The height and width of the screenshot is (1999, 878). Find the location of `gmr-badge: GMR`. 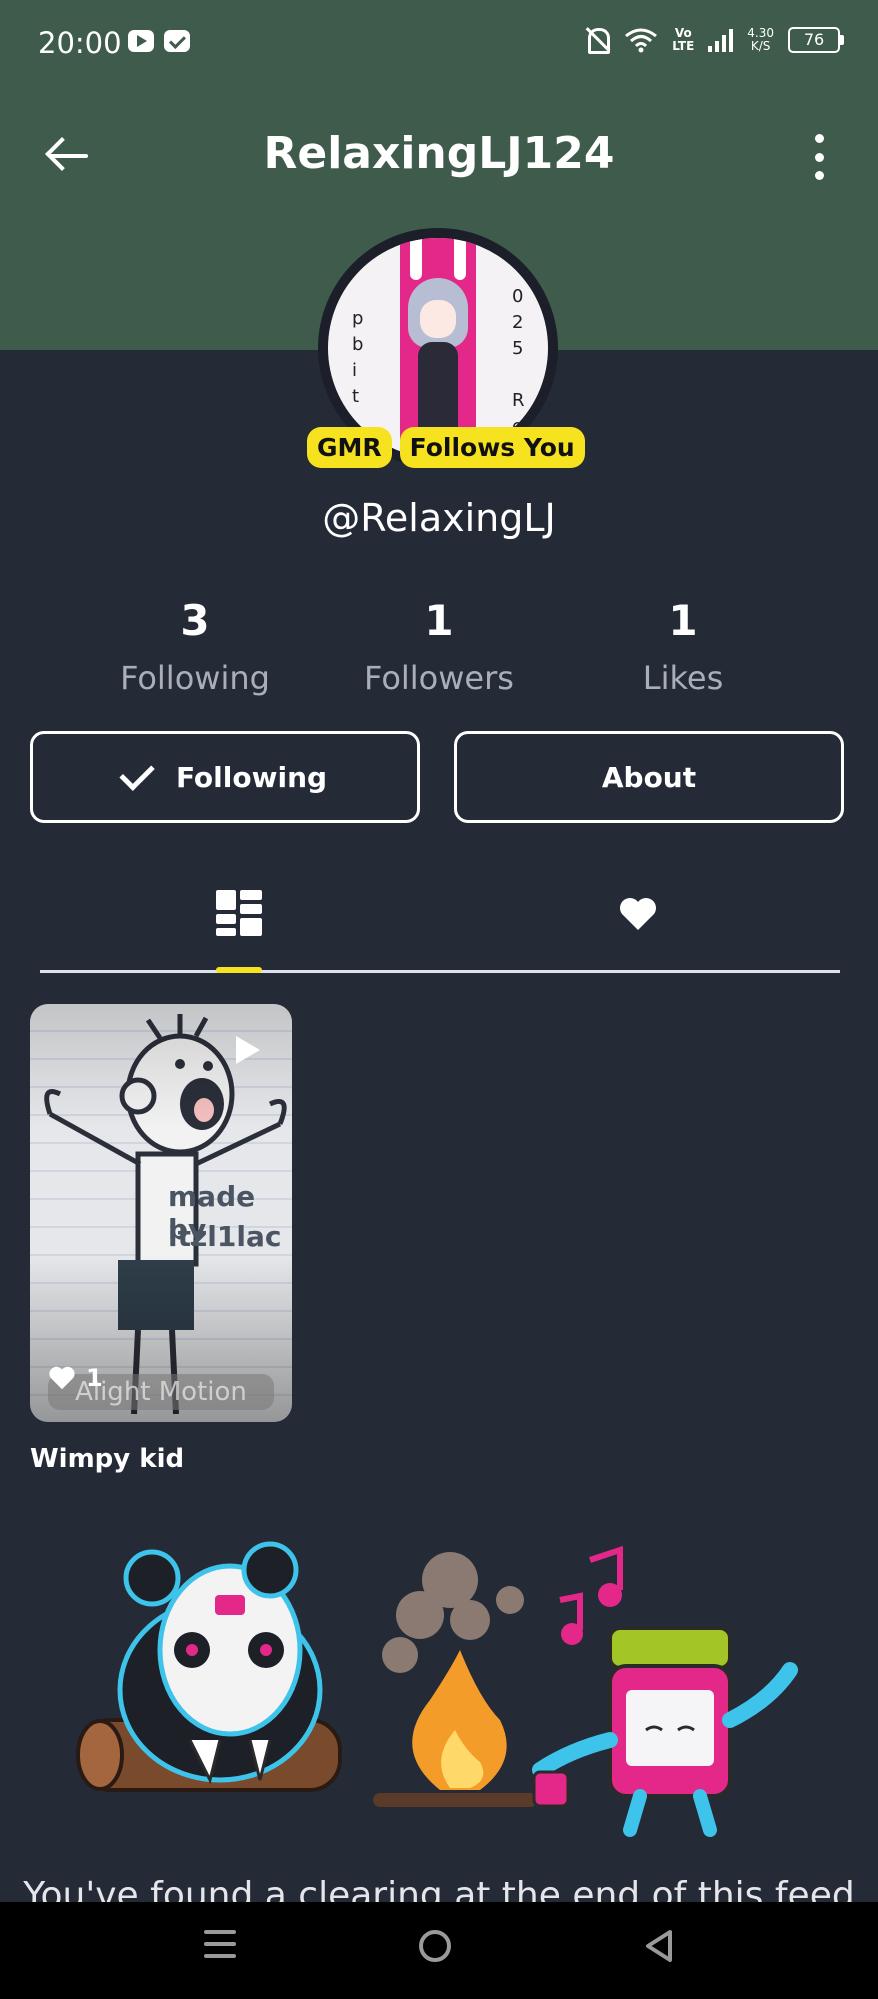

gmr-badge: GMR is located at coordinates (349, 447).